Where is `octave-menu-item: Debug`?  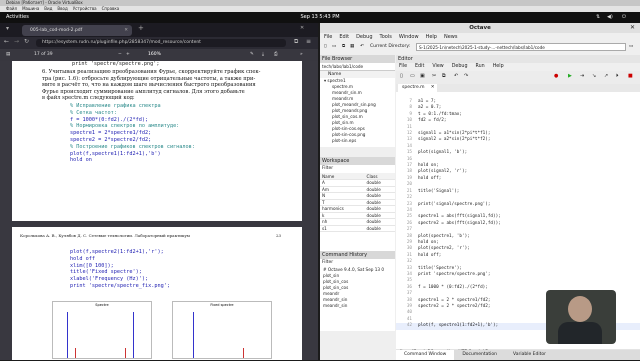
octave-menu-item: Debug is located at coordinates (364, 37).